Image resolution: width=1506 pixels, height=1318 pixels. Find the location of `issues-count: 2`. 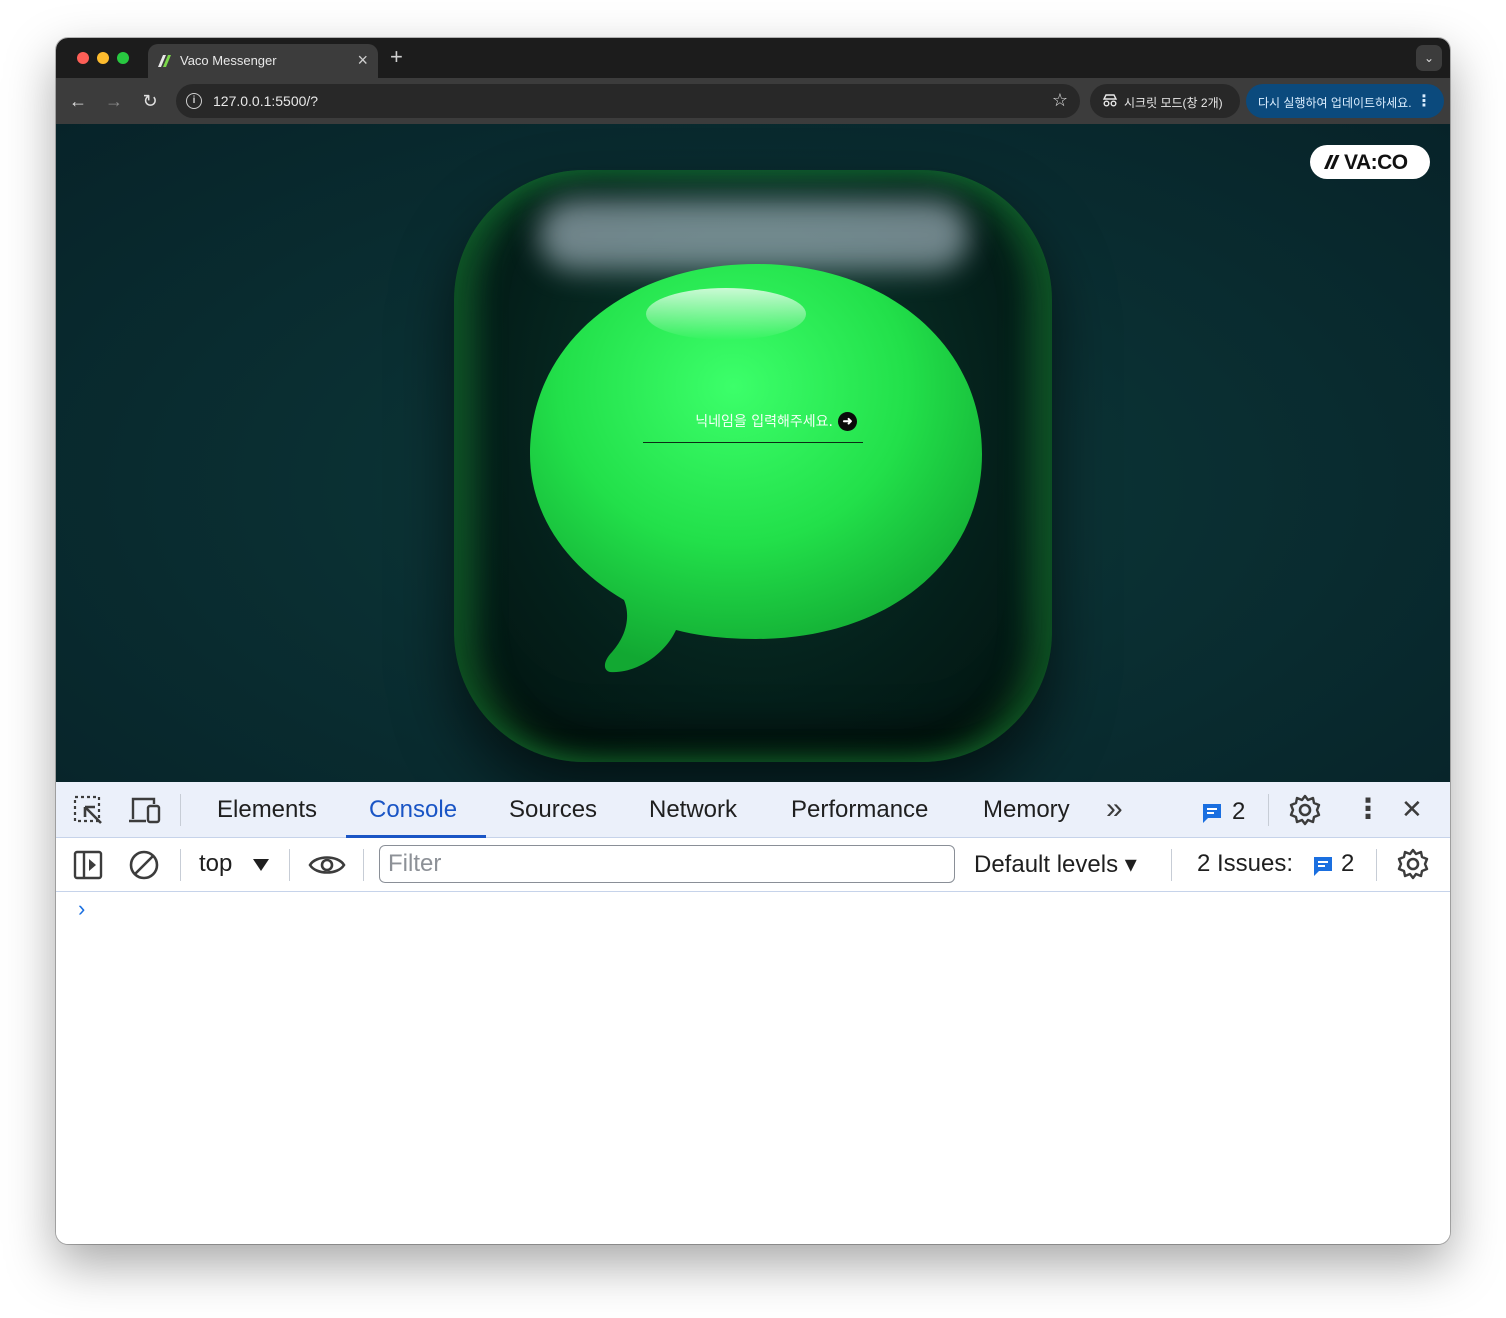

issues-count: 2 is located at coordinates (1347, 864).